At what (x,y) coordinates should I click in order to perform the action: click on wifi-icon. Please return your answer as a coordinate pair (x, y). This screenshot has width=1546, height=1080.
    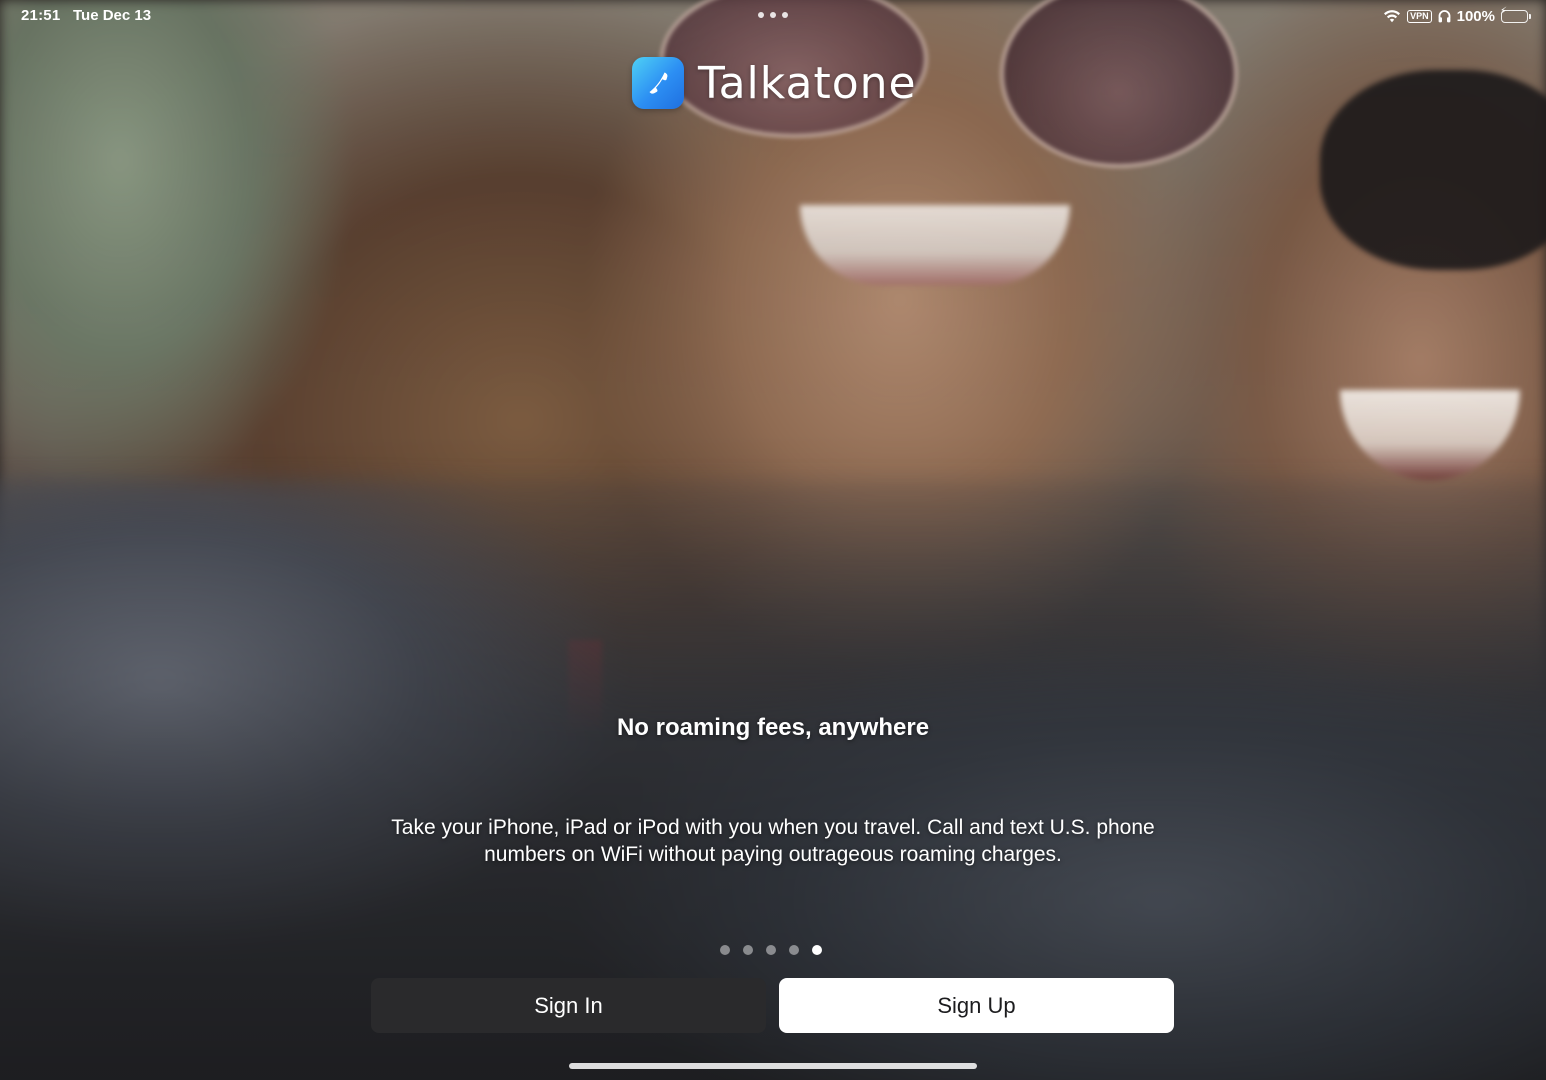
    Looking at the image, I should click on (1392, 16).